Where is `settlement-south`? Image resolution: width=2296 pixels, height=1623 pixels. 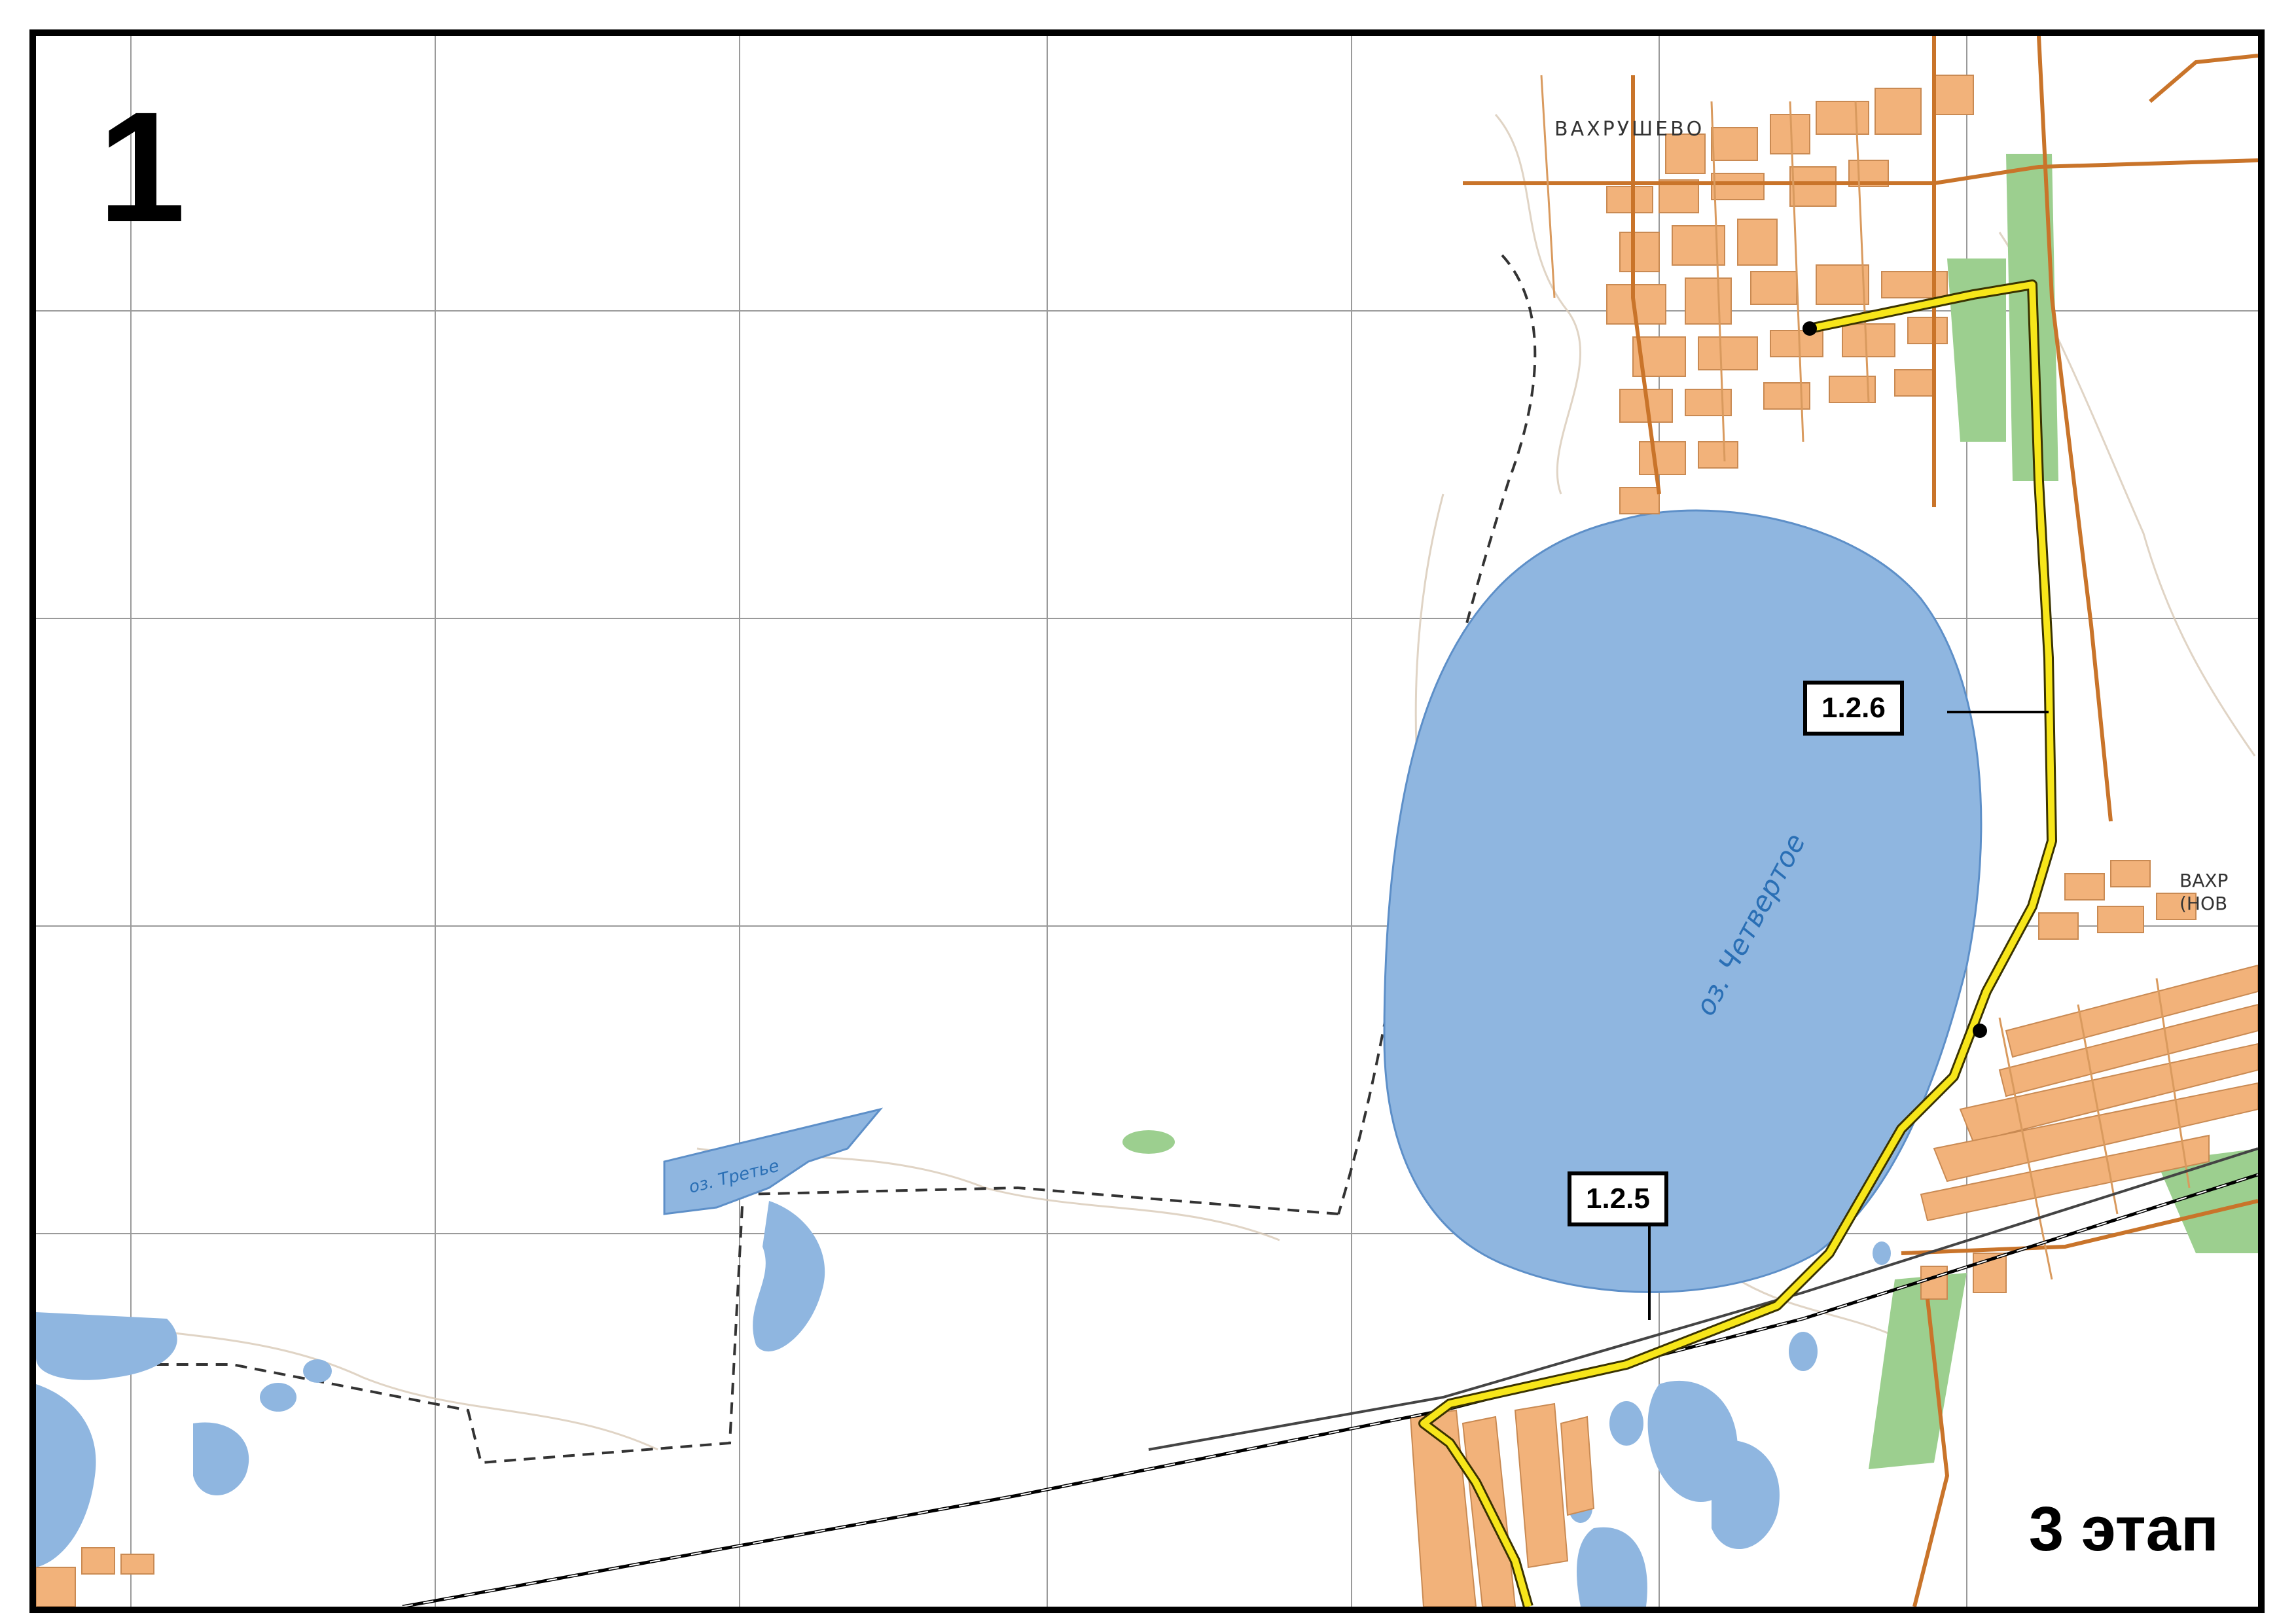
settlement-south is located at coordinates (815, 1505).